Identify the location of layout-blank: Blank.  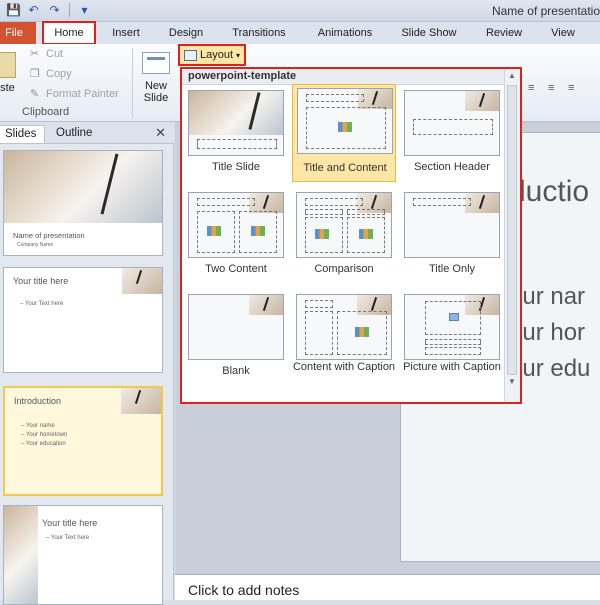
(236, 340).